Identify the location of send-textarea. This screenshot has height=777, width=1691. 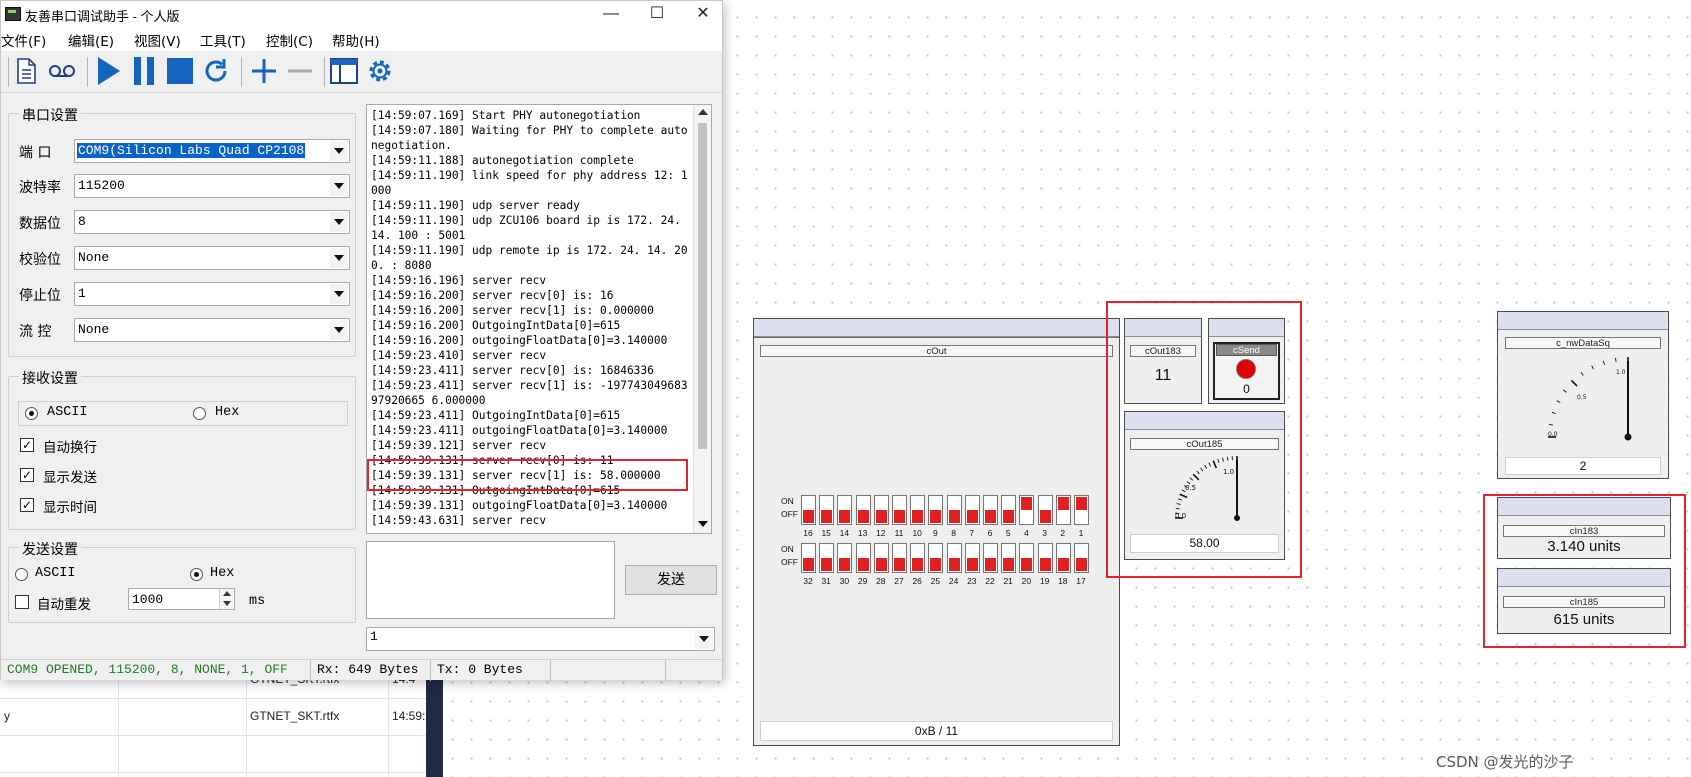
(490, 580).